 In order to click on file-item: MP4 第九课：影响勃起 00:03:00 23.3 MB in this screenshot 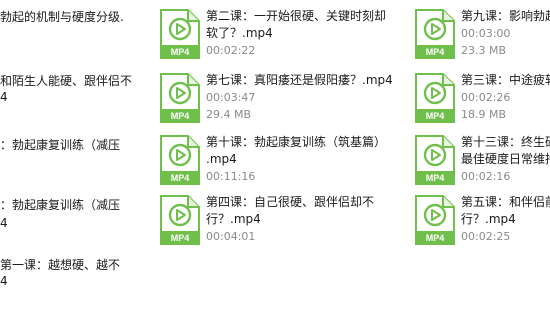, I will do `click(481, 38)`.